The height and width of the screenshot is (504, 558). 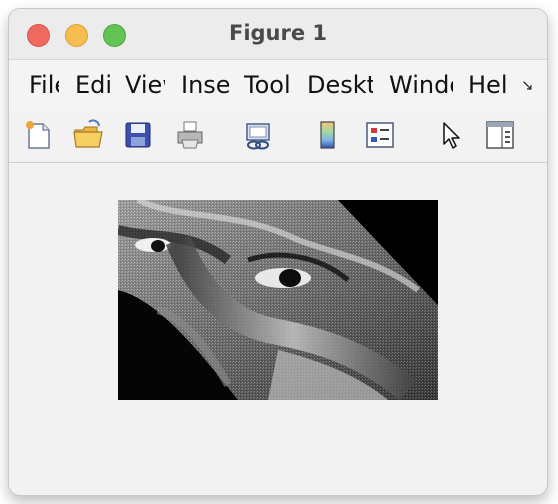 I want to click on colorbar-icon, so click(x=328, y=135).